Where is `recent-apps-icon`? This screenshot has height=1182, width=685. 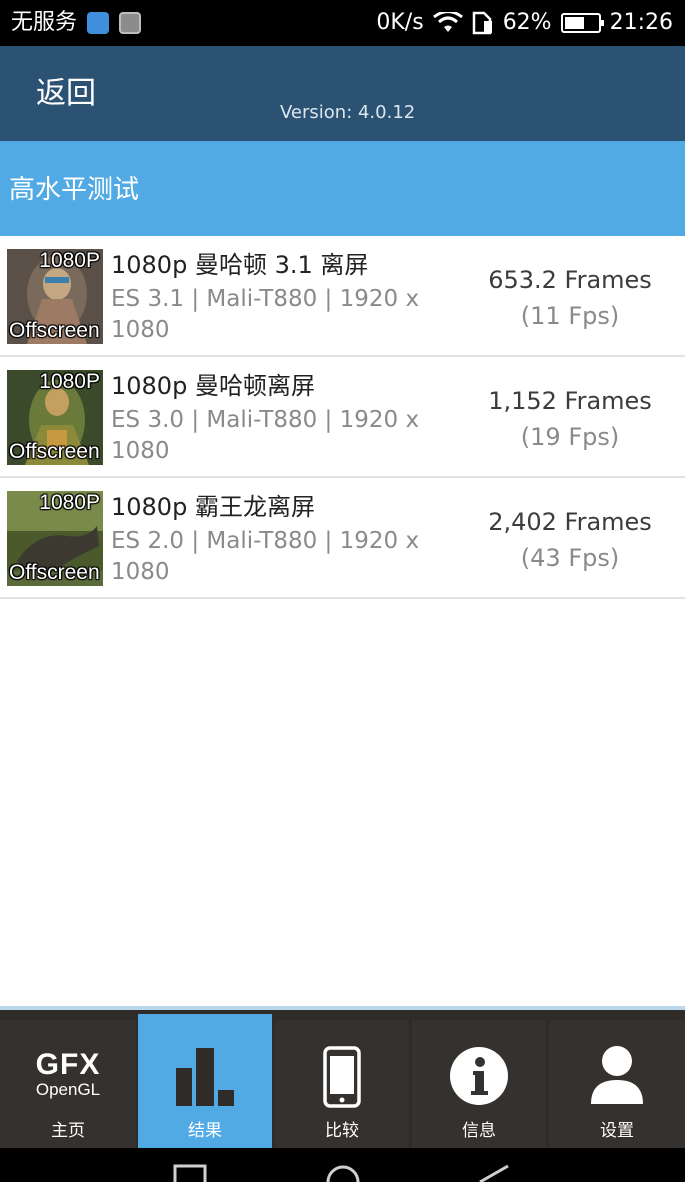
recent-apps-icon is located at coordinates (190, 1173).